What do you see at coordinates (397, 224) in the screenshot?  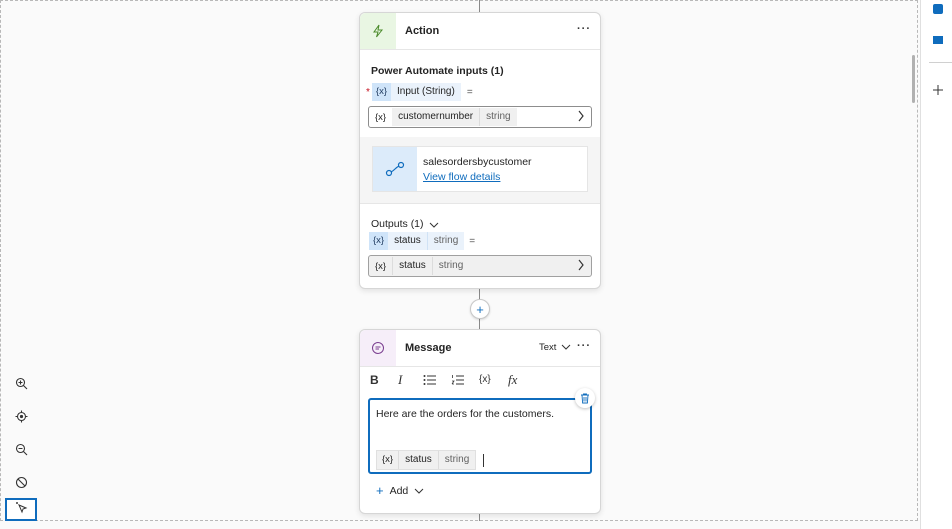 I see `outputs-section-title: Outputs (1)` at bounding box center [397, 224].